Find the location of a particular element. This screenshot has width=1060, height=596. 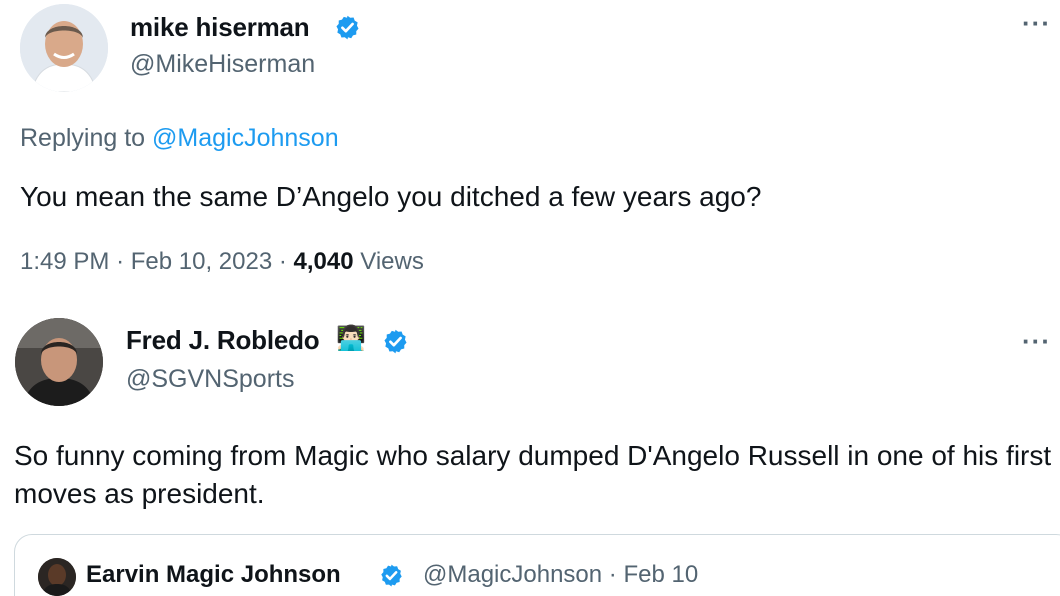

avatar-fred-robledo is located at coordinates (59, 362).